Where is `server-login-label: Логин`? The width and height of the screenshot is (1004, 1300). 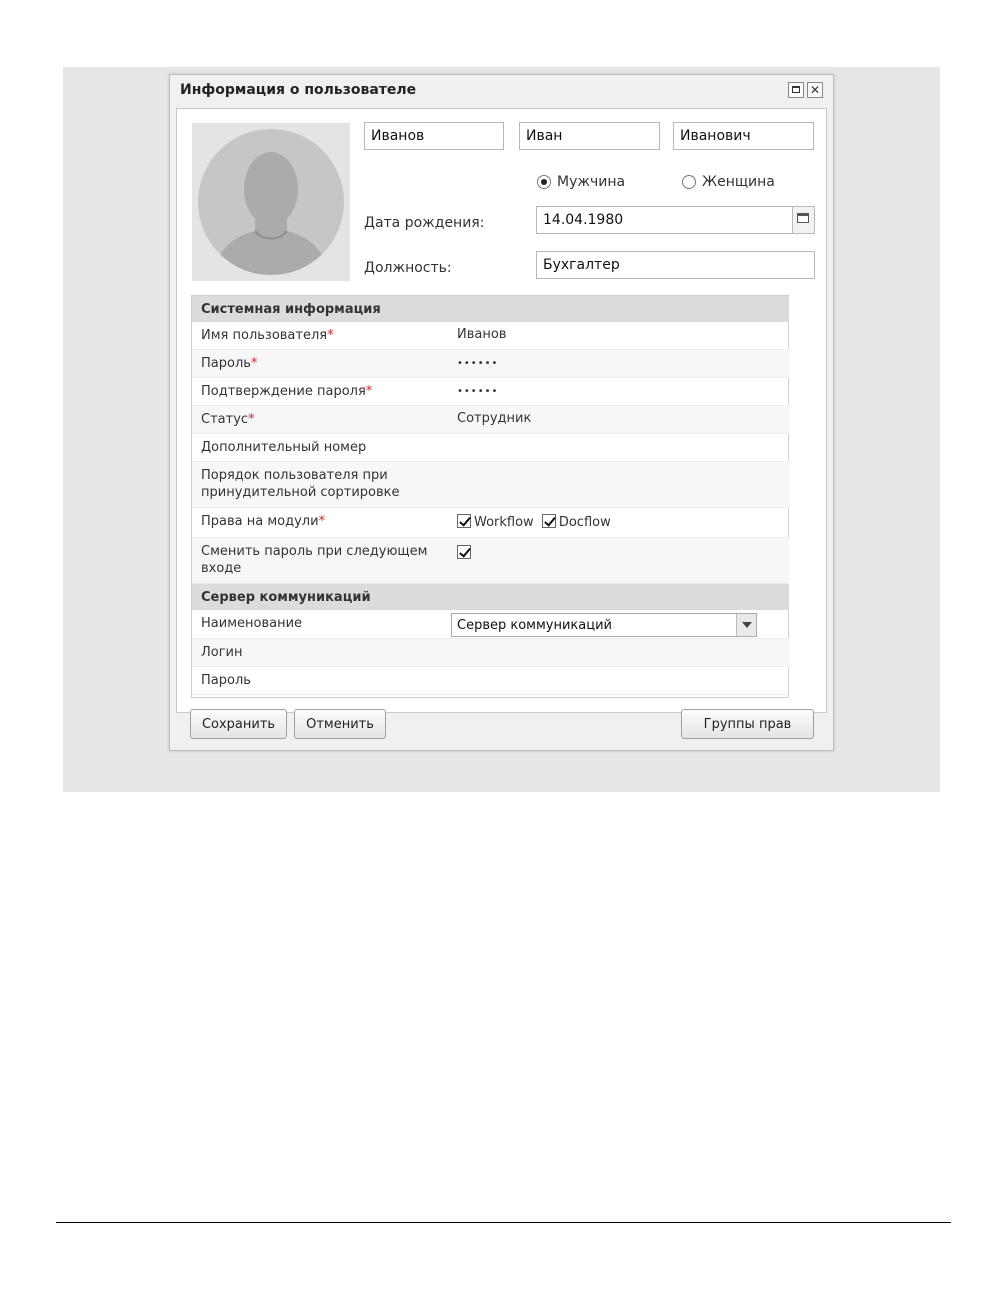
server-login-label: Логин is located at coordinates (222, 652).